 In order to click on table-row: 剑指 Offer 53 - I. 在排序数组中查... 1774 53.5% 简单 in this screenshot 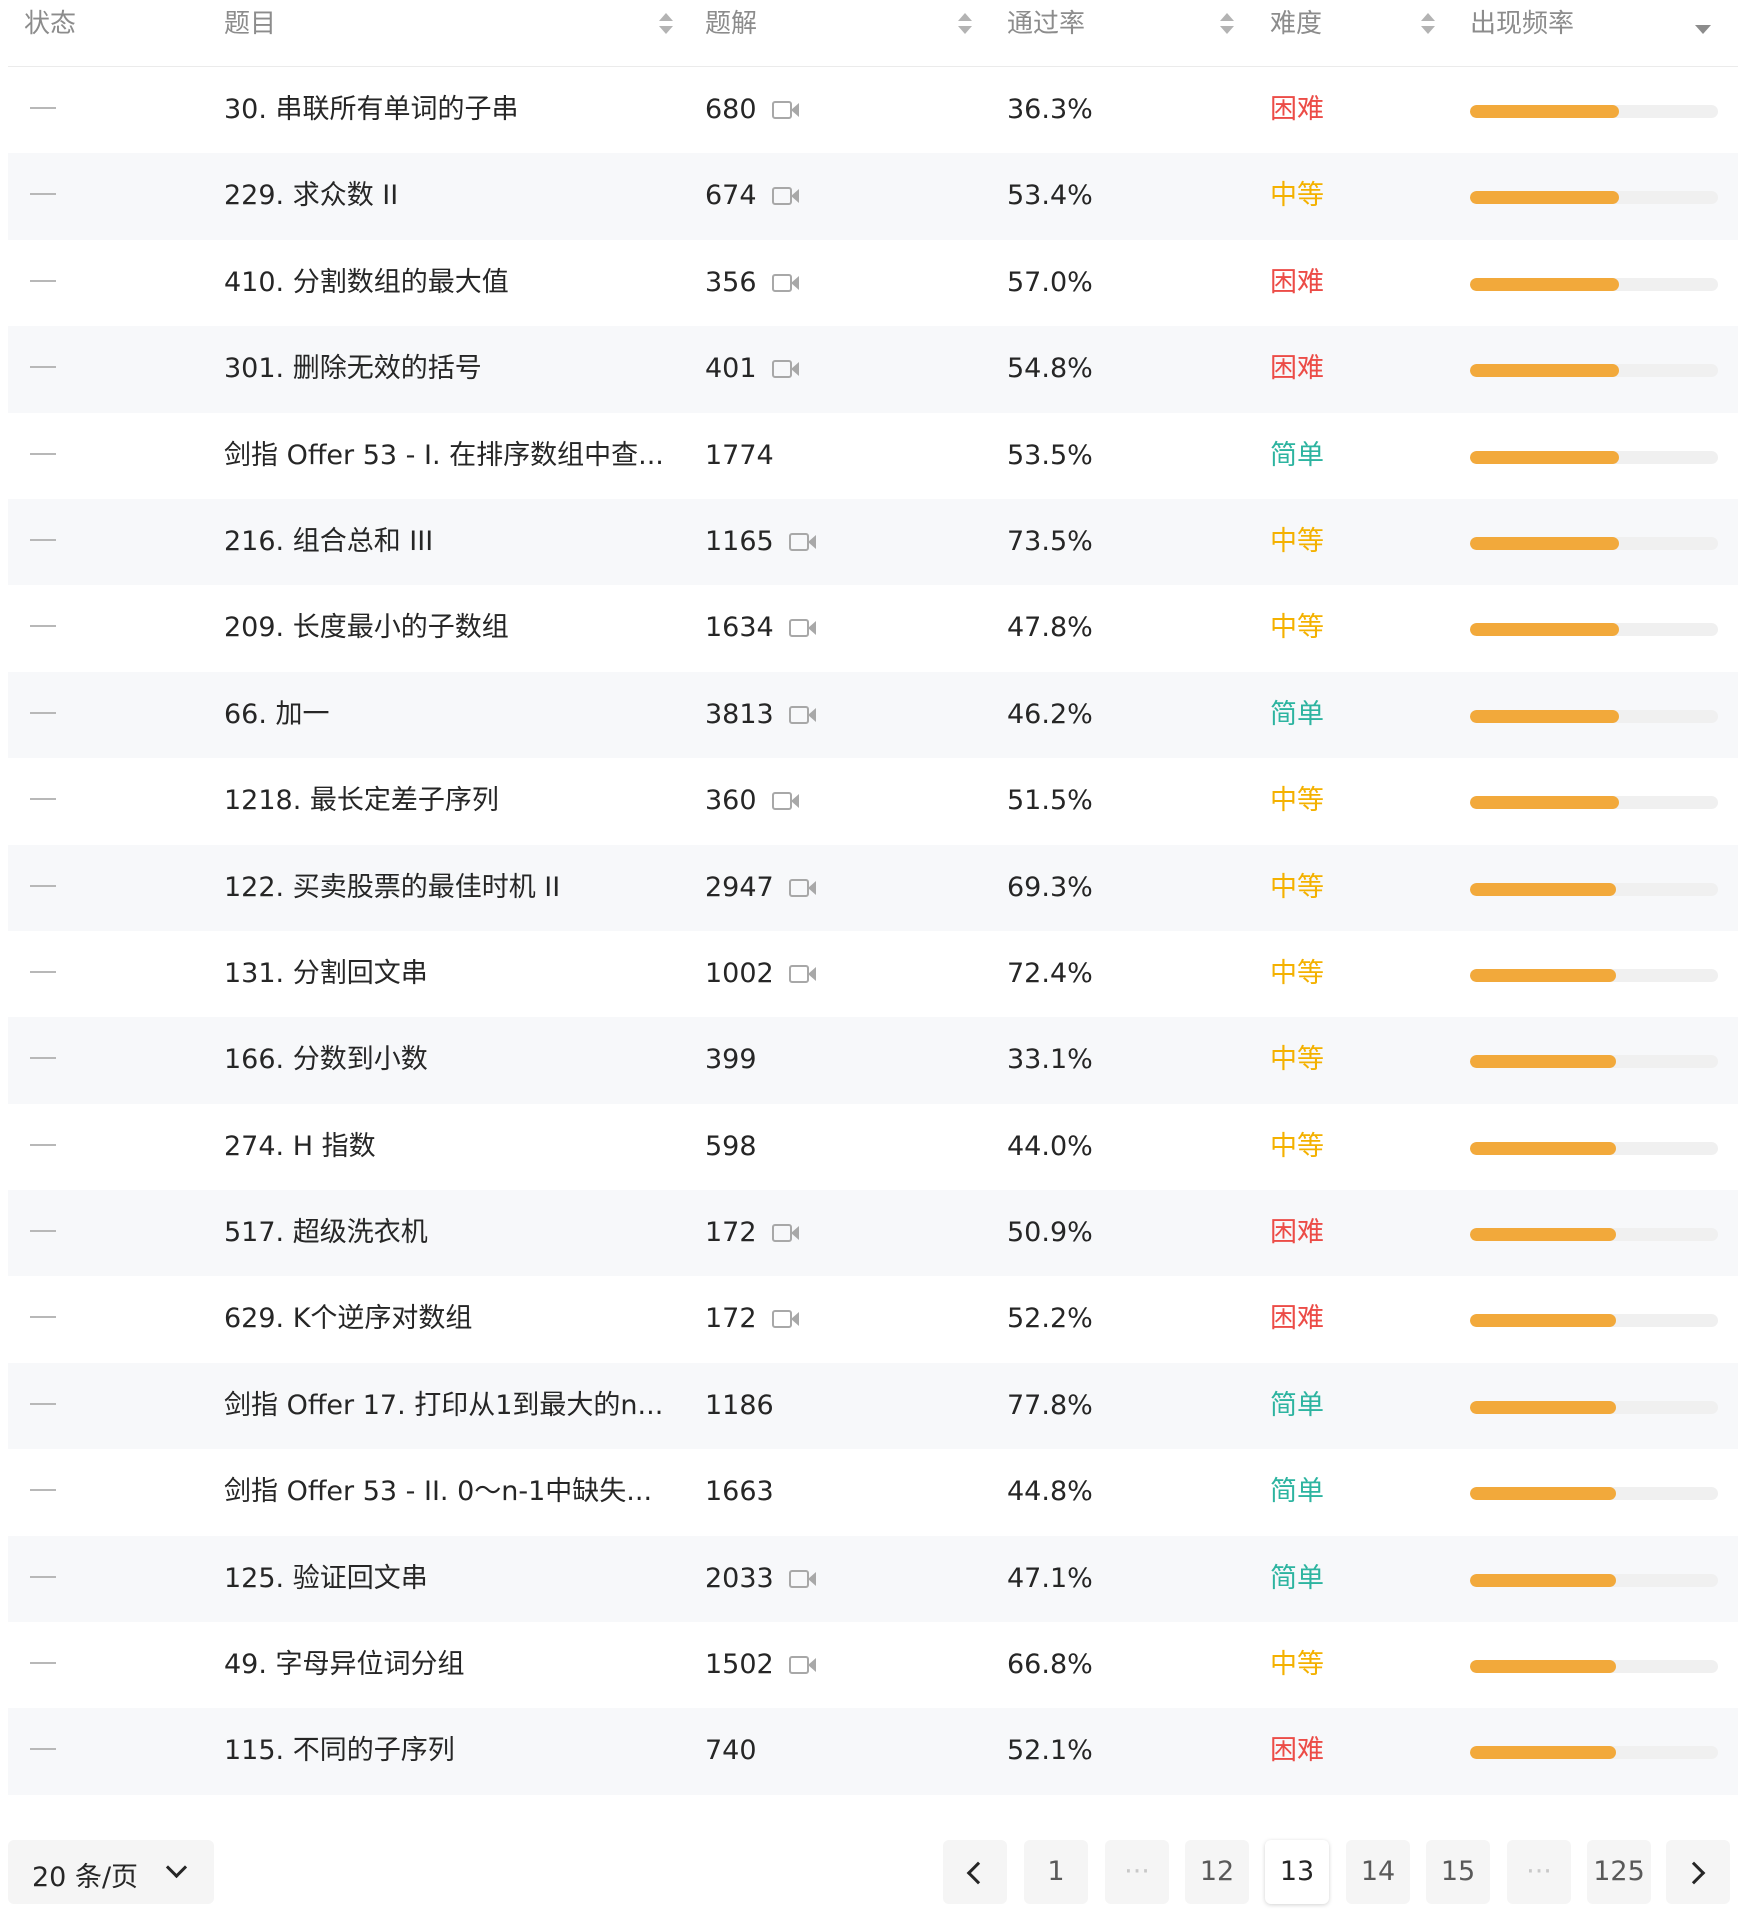, I will do `click(873, 456)`.